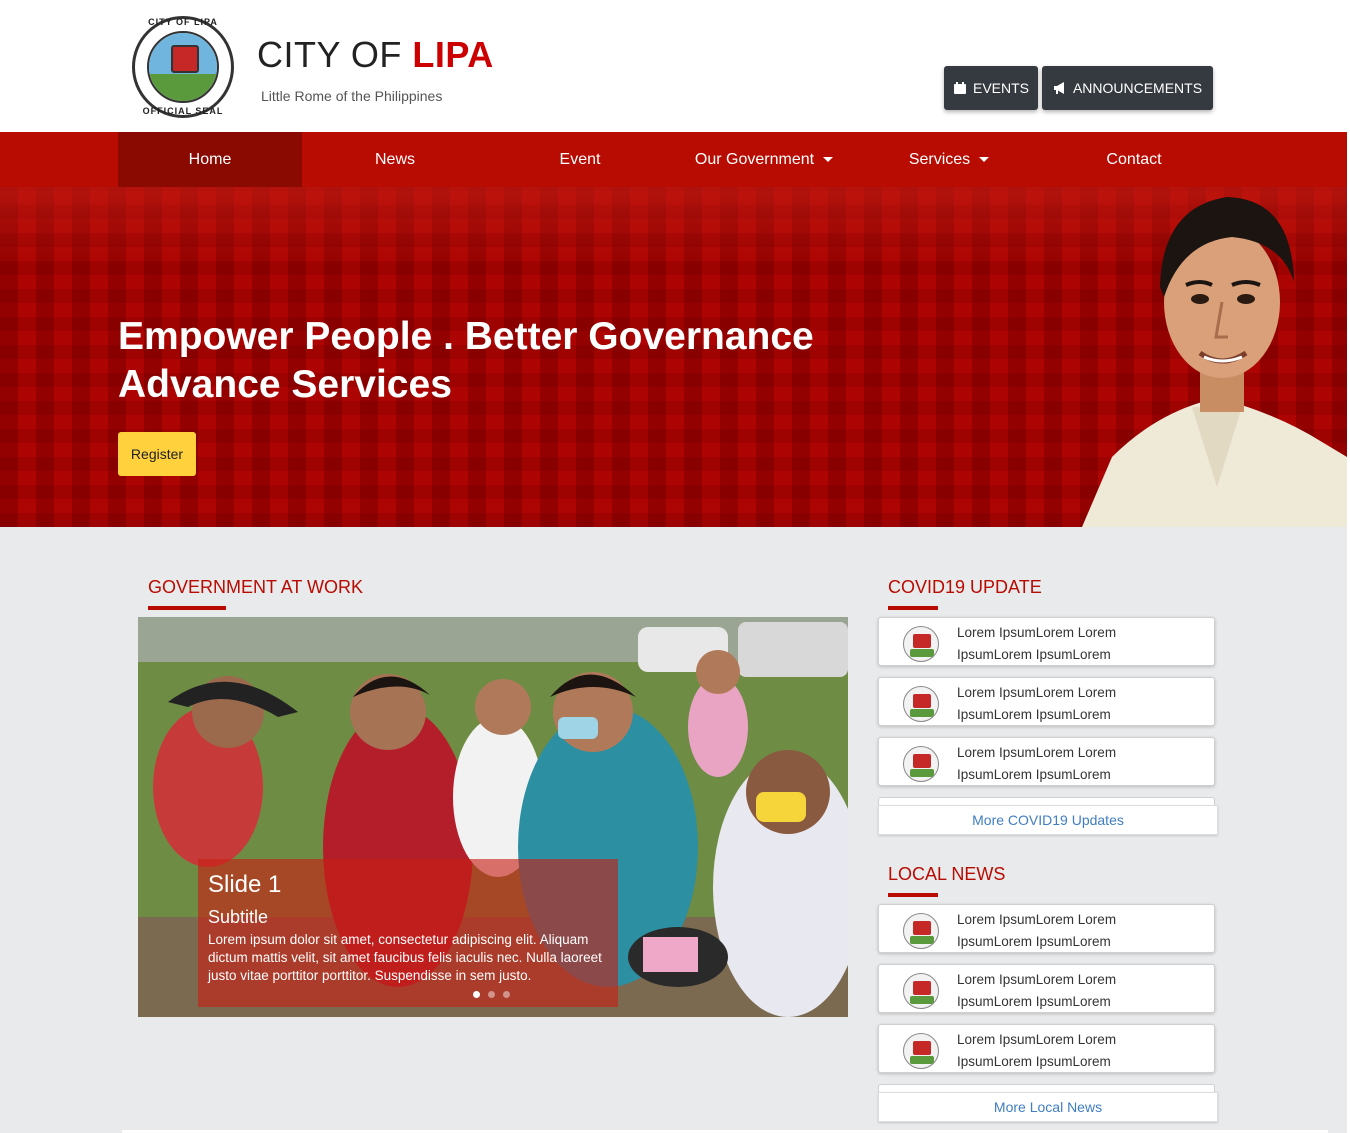  I want to click on seal-top-text: CITY OF LIPA, so click(183, 22).